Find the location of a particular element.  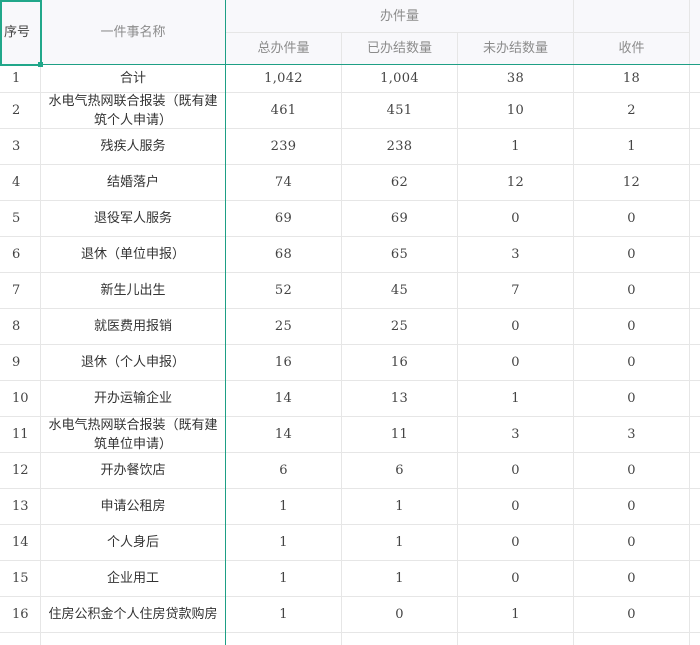

cell-seq: 1 is located at coordinates (20, 79).